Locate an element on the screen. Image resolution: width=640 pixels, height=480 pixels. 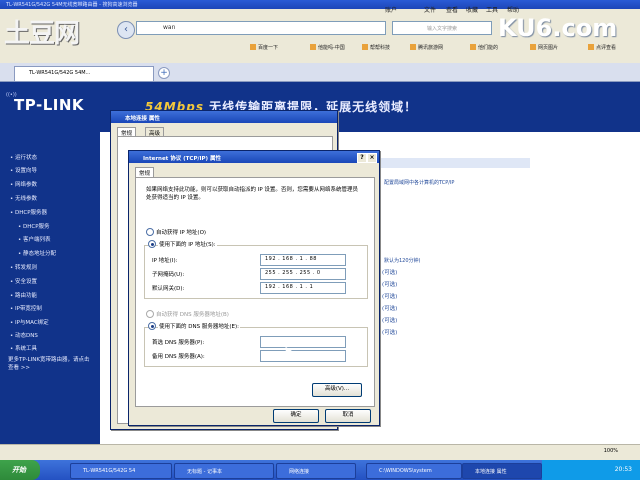
help-text: 默认为120分钟) is located at coordinates (402, 261).